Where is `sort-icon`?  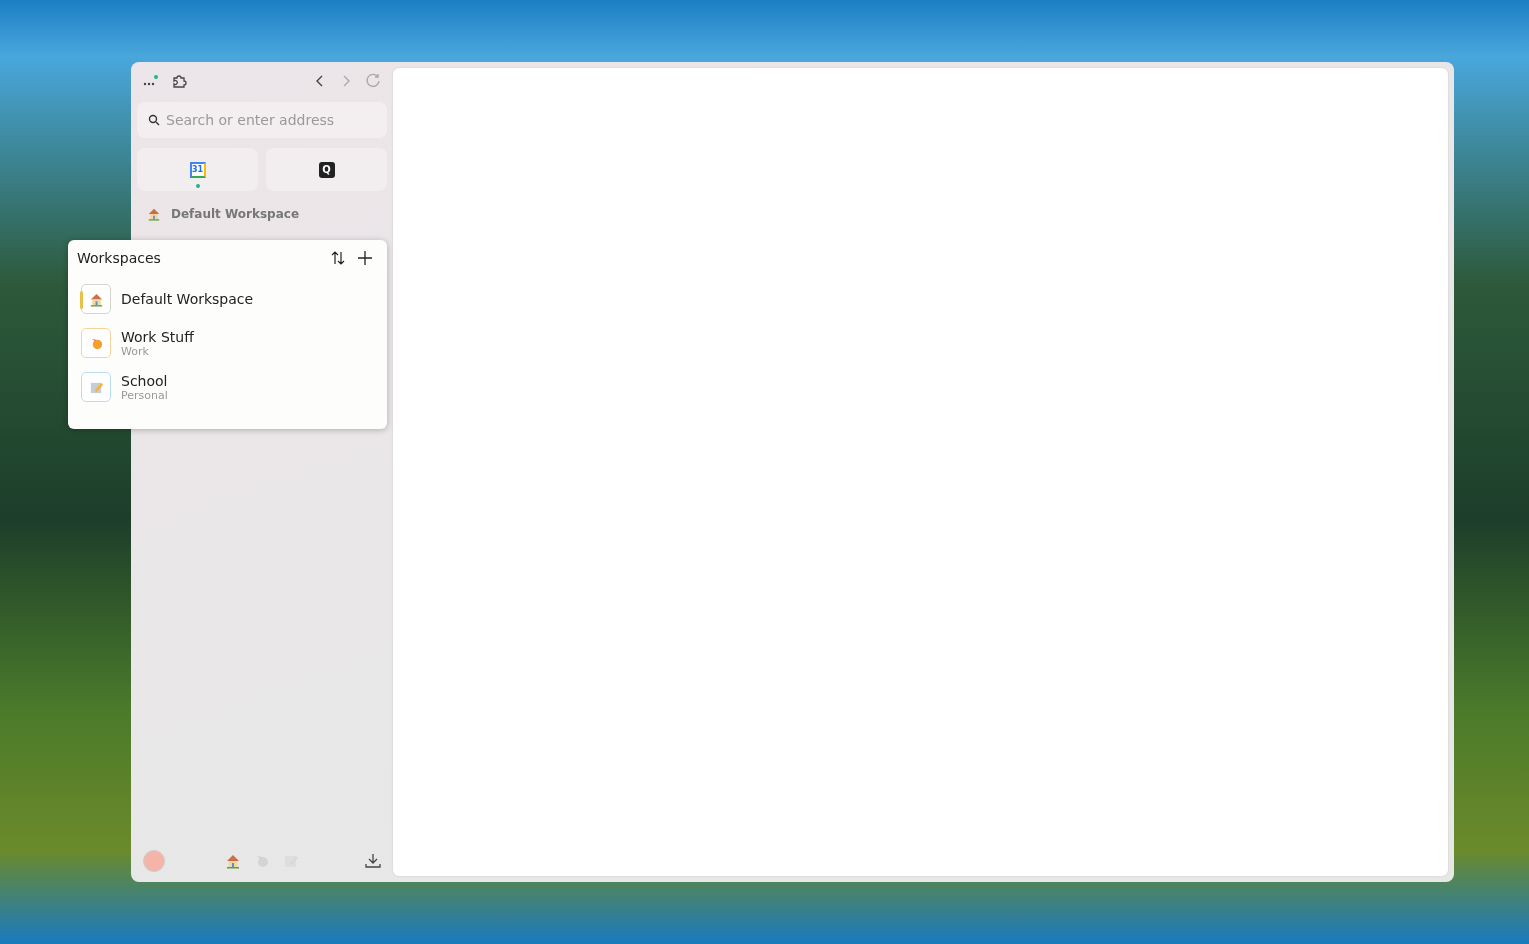 sort-icon is located at coordinates (338, 258).